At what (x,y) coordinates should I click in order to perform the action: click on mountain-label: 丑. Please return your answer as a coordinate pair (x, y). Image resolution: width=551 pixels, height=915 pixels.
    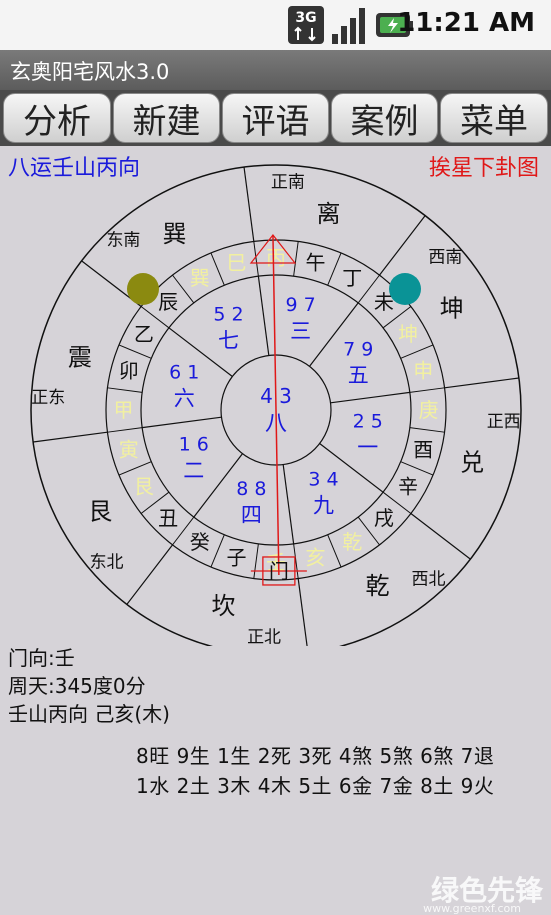
    Looking at the image, I should click on (168, 518).